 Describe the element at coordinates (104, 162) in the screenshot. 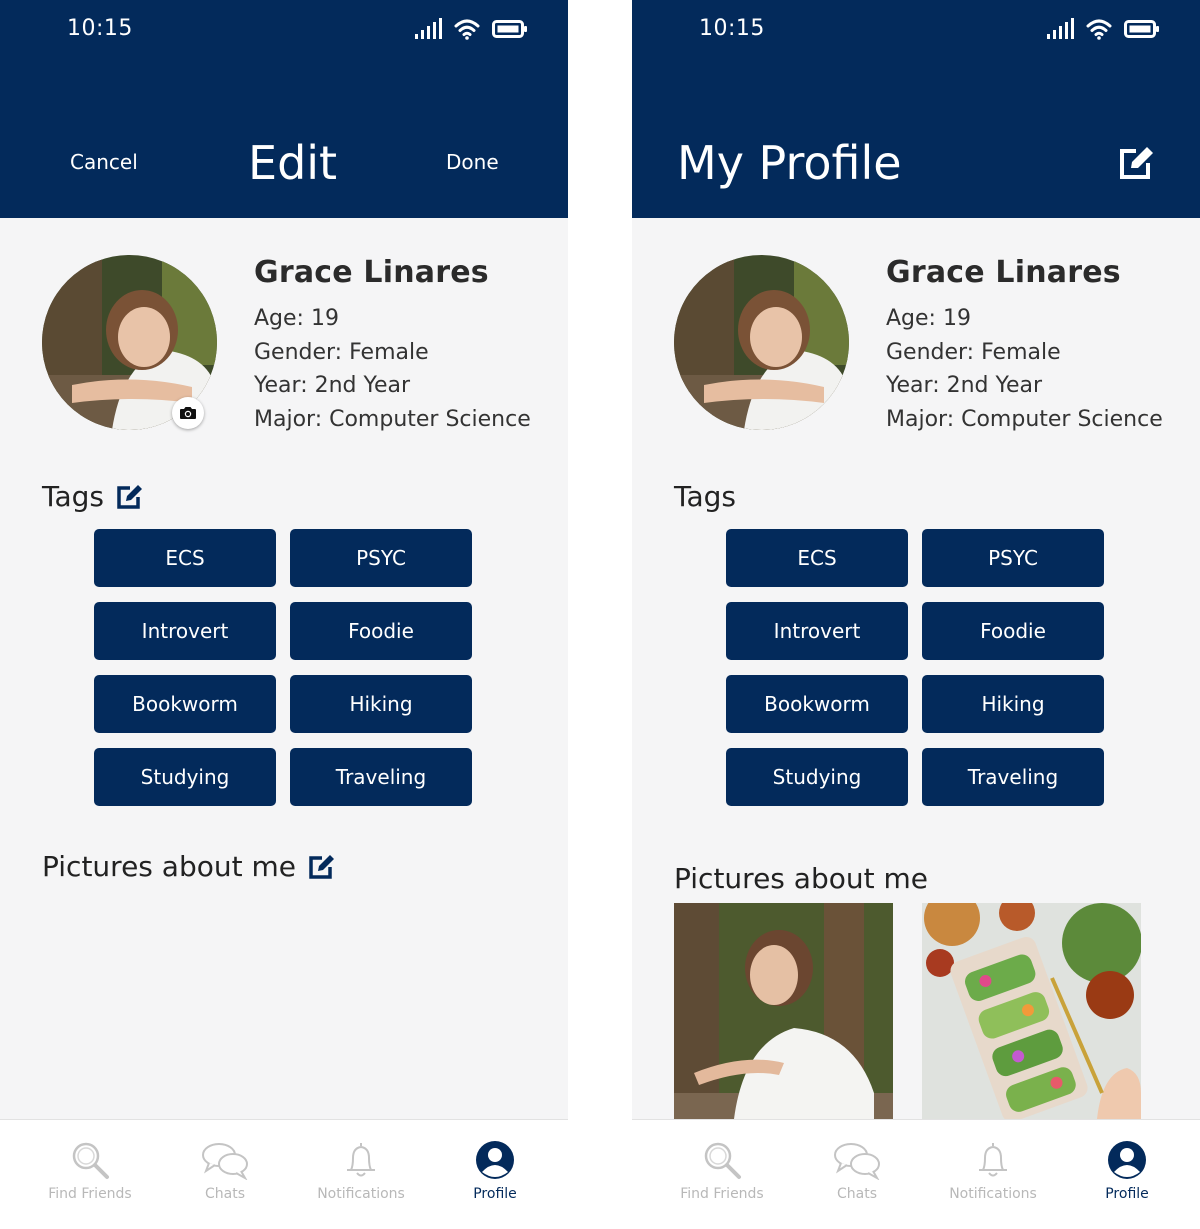

I see `cancel-button: Cancel` at that location.